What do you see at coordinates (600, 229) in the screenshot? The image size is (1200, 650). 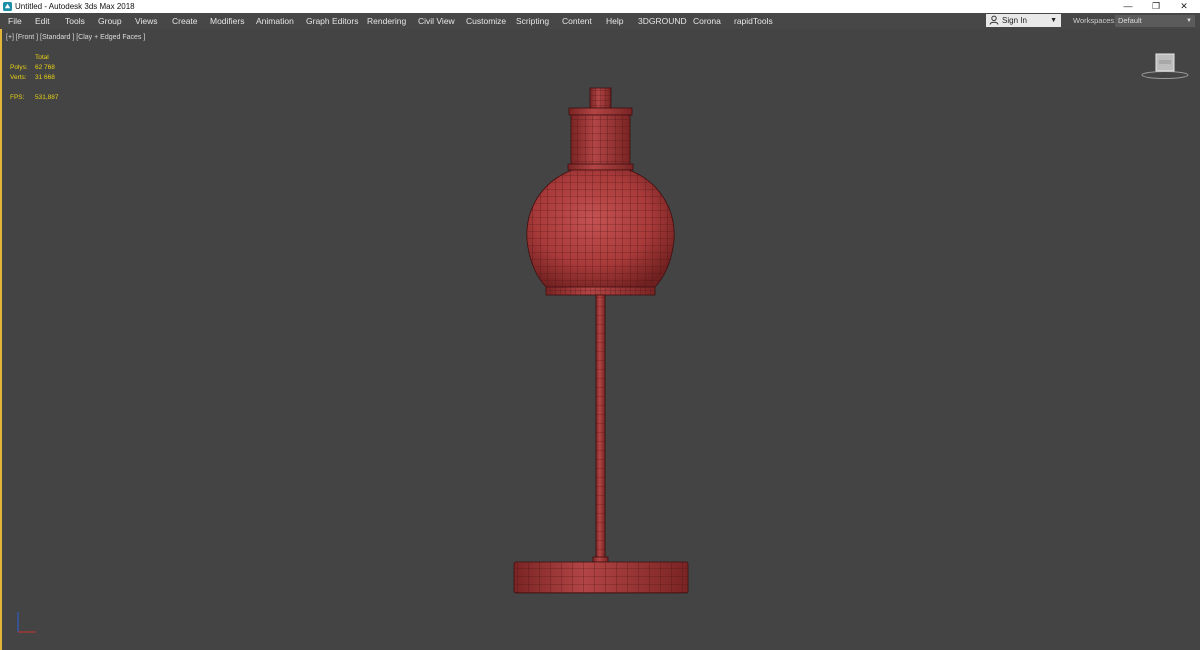 I see `lamp-shade` at bounding box center [600, 229].